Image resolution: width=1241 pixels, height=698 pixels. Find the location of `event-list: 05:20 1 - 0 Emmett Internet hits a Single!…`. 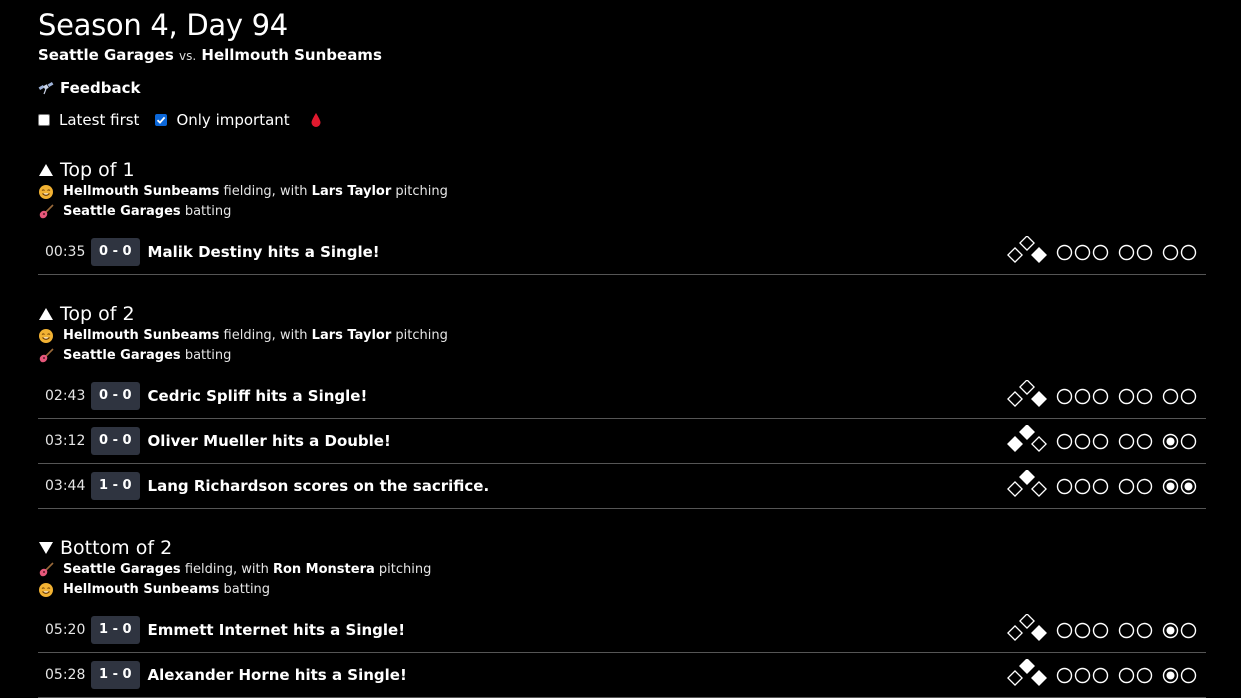

event-list: 05:20 1 - 0 Emmett Internet hits a Single!… is located at coordinates (622, 653).